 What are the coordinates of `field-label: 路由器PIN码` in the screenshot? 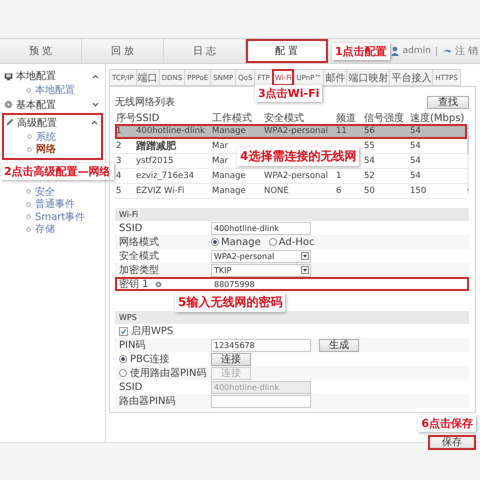 It's located at (147, 401).